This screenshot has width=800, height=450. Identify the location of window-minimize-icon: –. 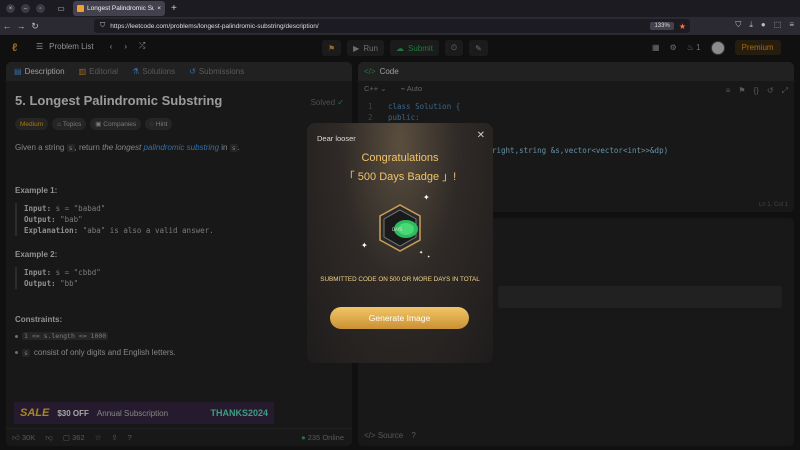
(25, 8).